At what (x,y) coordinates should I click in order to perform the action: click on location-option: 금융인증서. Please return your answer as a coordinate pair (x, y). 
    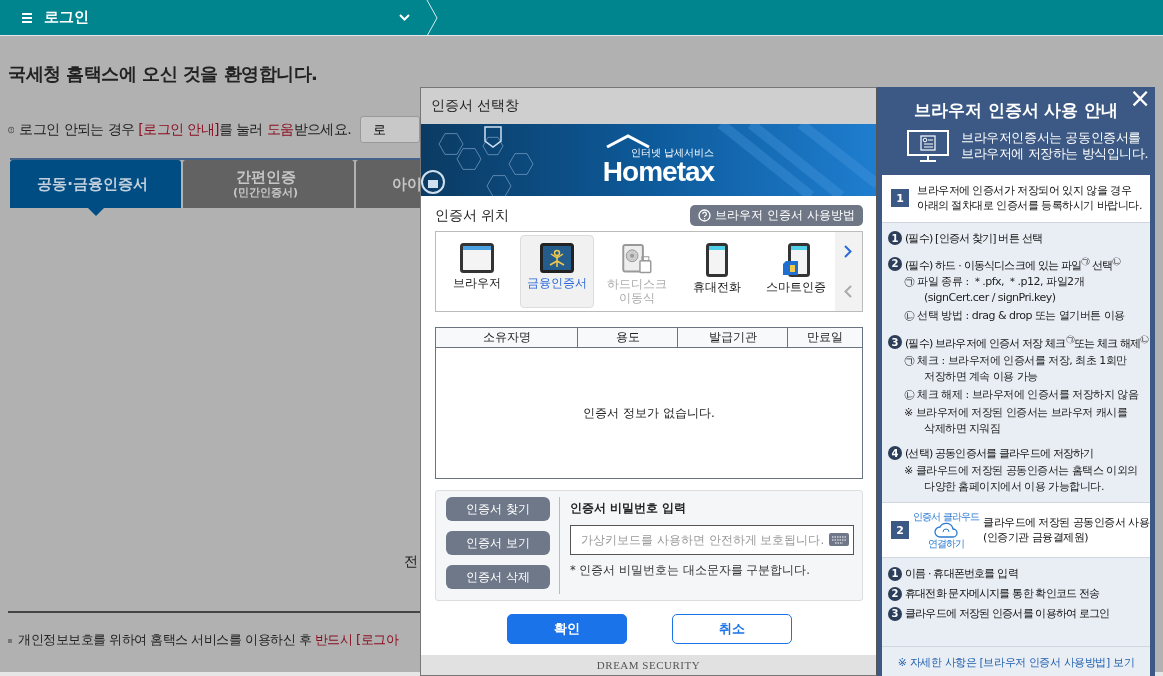
    Looking at the image, I should click on (557, 271).